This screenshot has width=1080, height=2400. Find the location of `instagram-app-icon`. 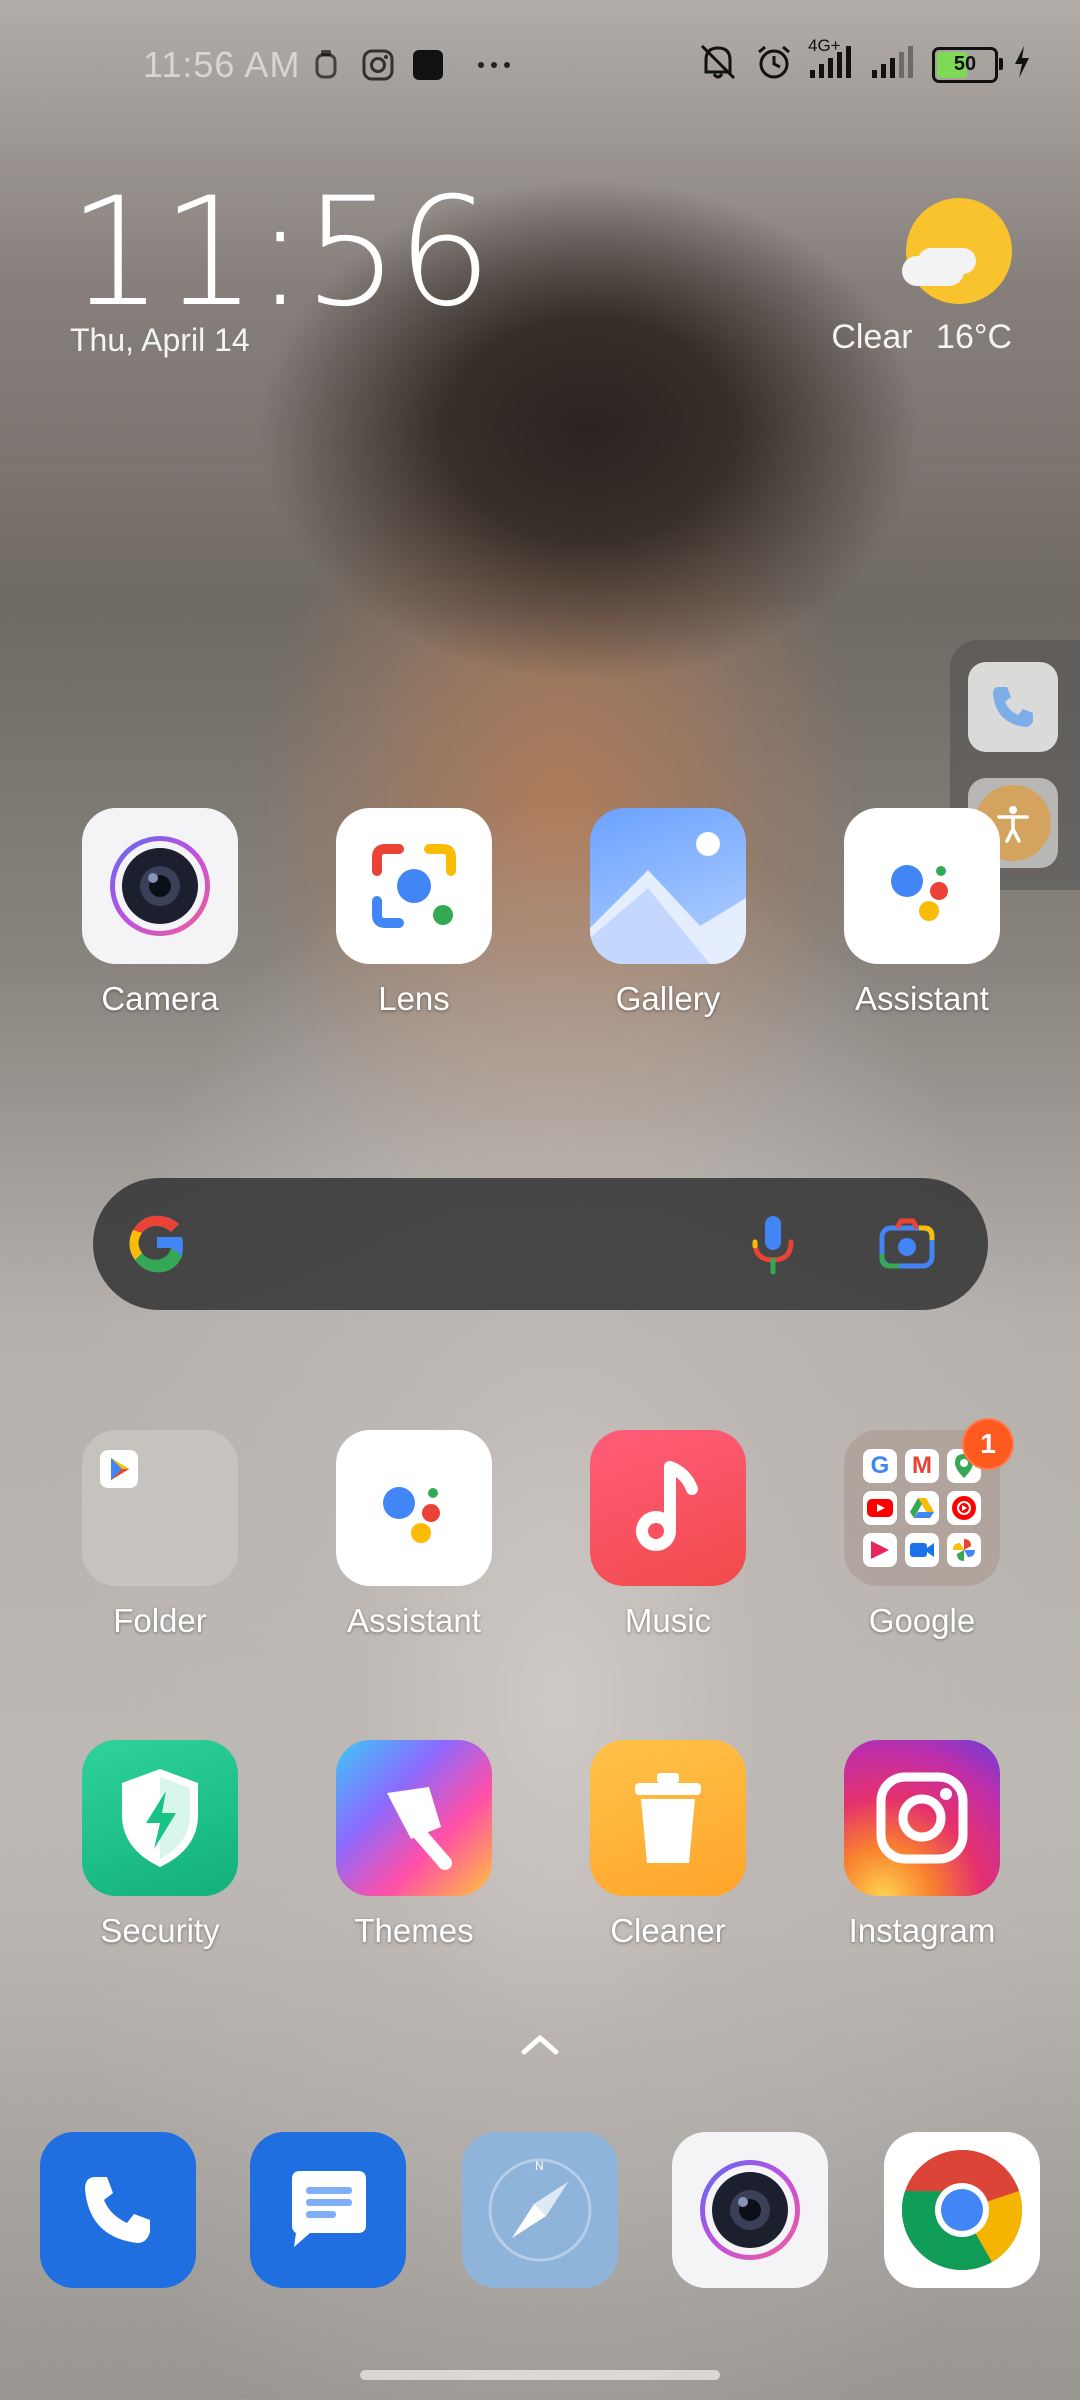

instagram-app-icon is located at coordinates (922, 1818).